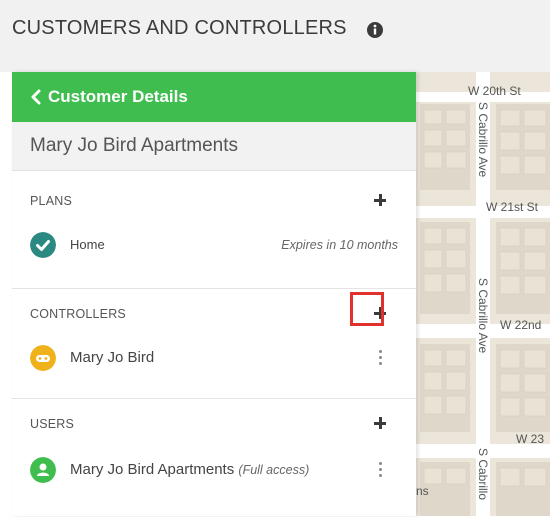 This screenshot has width=550, height=517. Describe the element at coordinates (52, 424) in the screenshot. I see `users-label: USERS` at that location.